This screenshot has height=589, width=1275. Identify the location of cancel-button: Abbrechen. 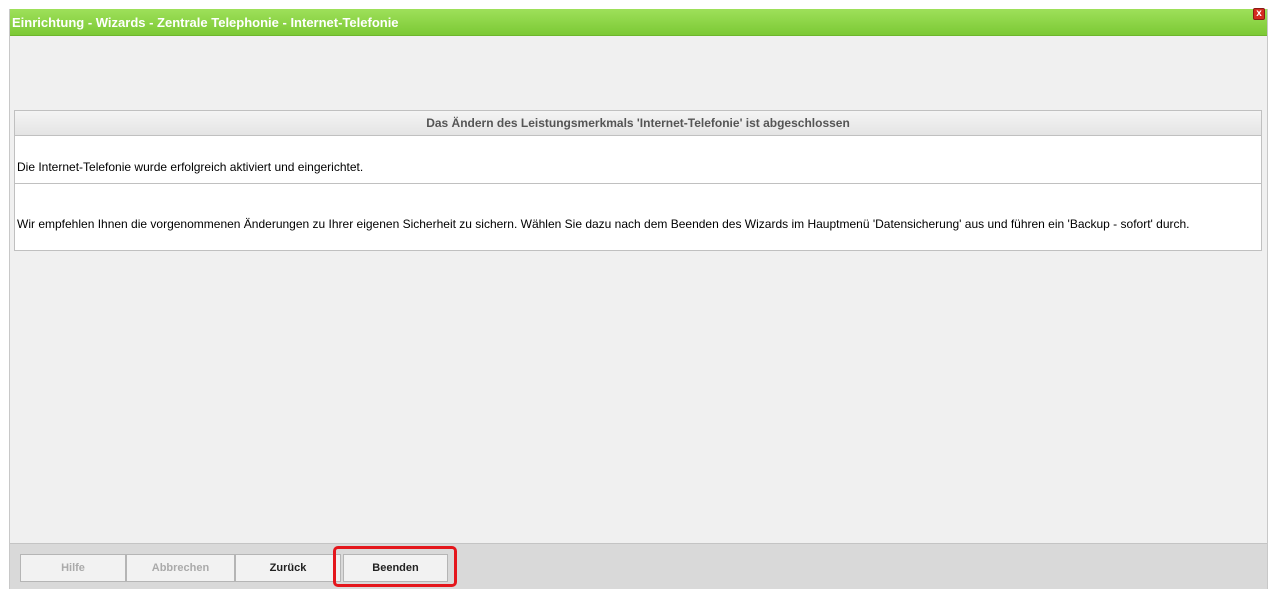
(180, 568).